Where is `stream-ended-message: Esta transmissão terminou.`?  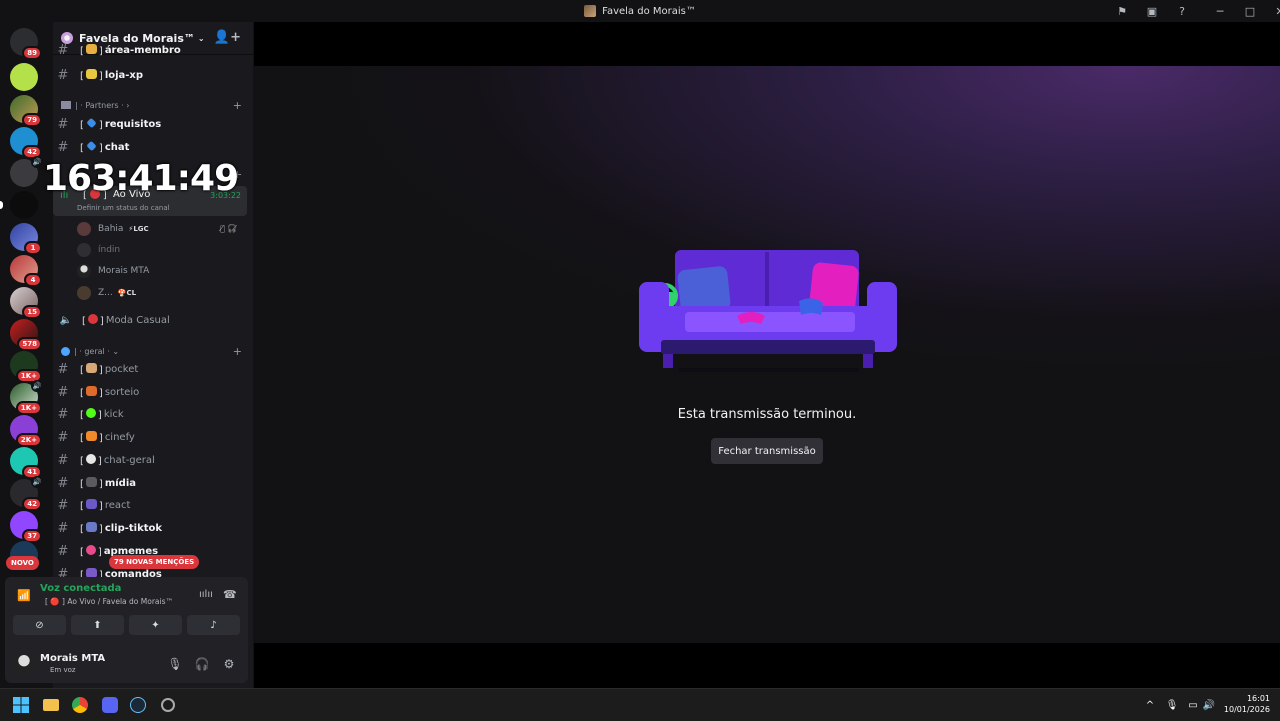
stream-ended-message: Esta transmissão terminou. is located at coordinates (767, 414).